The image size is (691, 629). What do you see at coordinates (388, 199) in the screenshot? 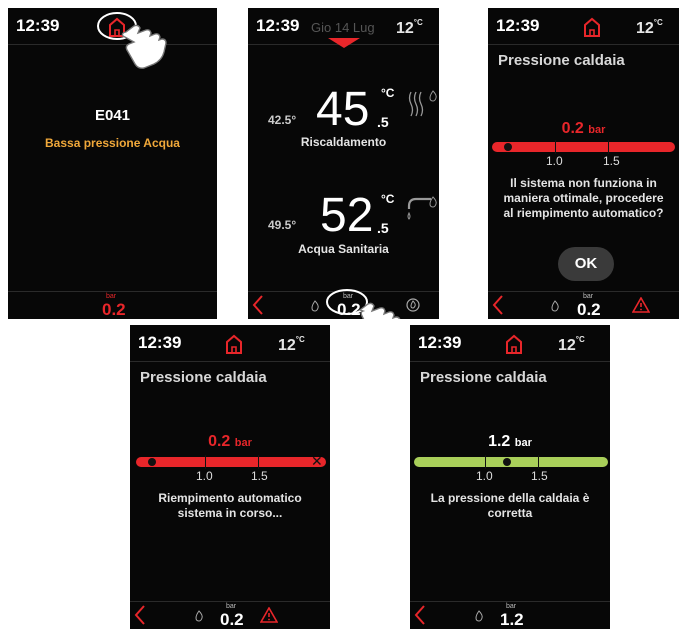
I see `dhw-unit: °C` at bounding box center [388, 199].